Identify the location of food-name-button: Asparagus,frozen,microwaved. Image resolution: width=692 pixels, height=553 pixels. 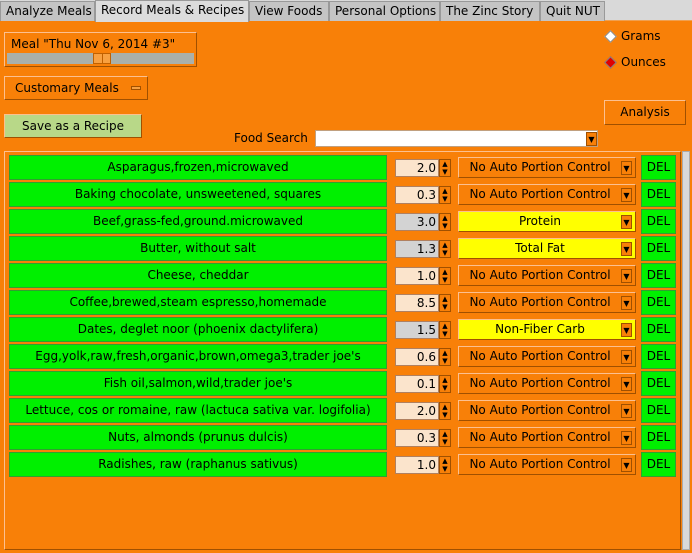
(198, 167).